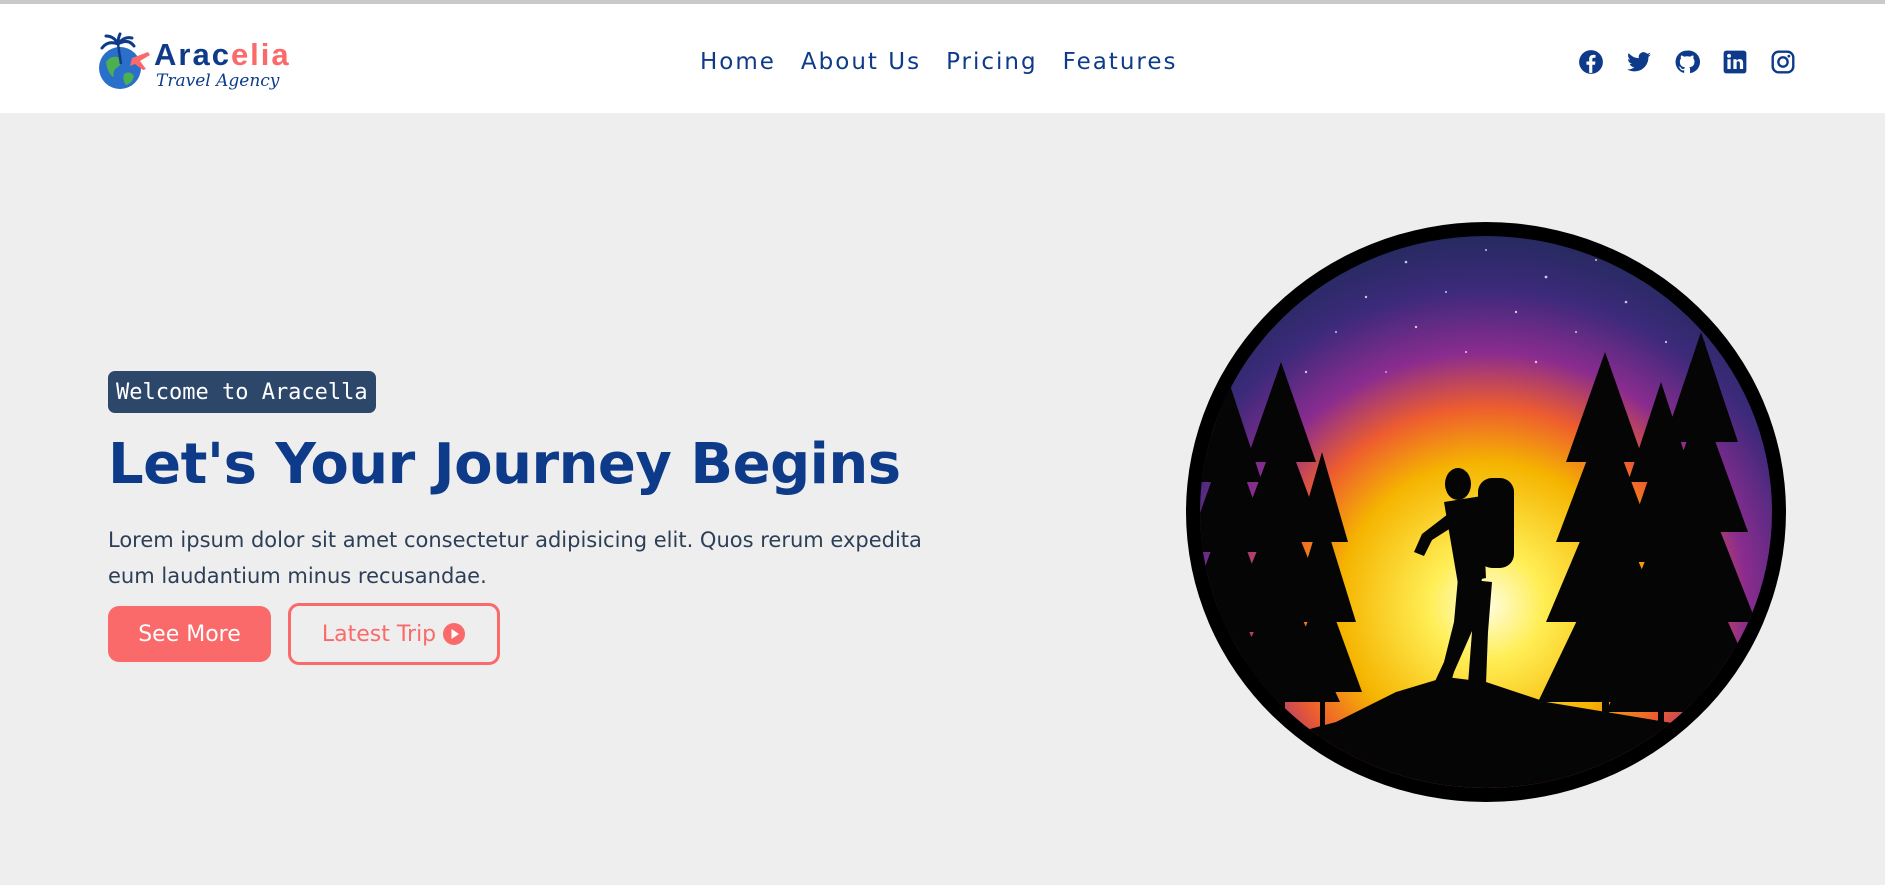 Image resolution: width=1885 pixels, height=885 pixels. What do you see at coordinates (454, 634) in the screenshot?
I see `play-circle-icon` at bounding box center [454, 634].